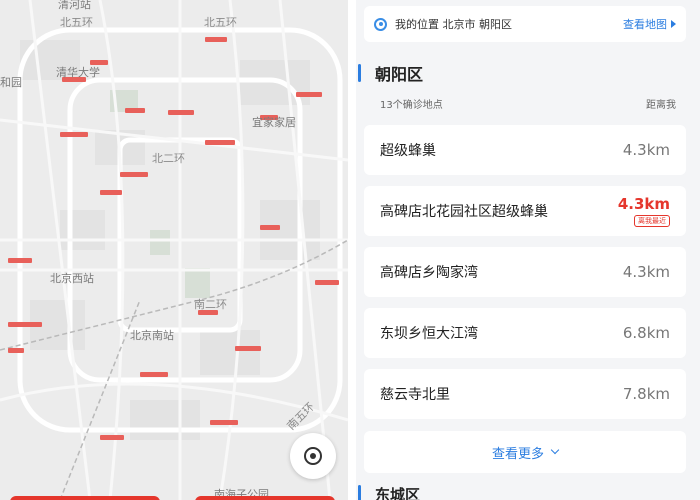 The height and width of the screenshot is (500, 700). I want to click on map-label-north-5th-ring-right: 北五环, so click(220, 22).